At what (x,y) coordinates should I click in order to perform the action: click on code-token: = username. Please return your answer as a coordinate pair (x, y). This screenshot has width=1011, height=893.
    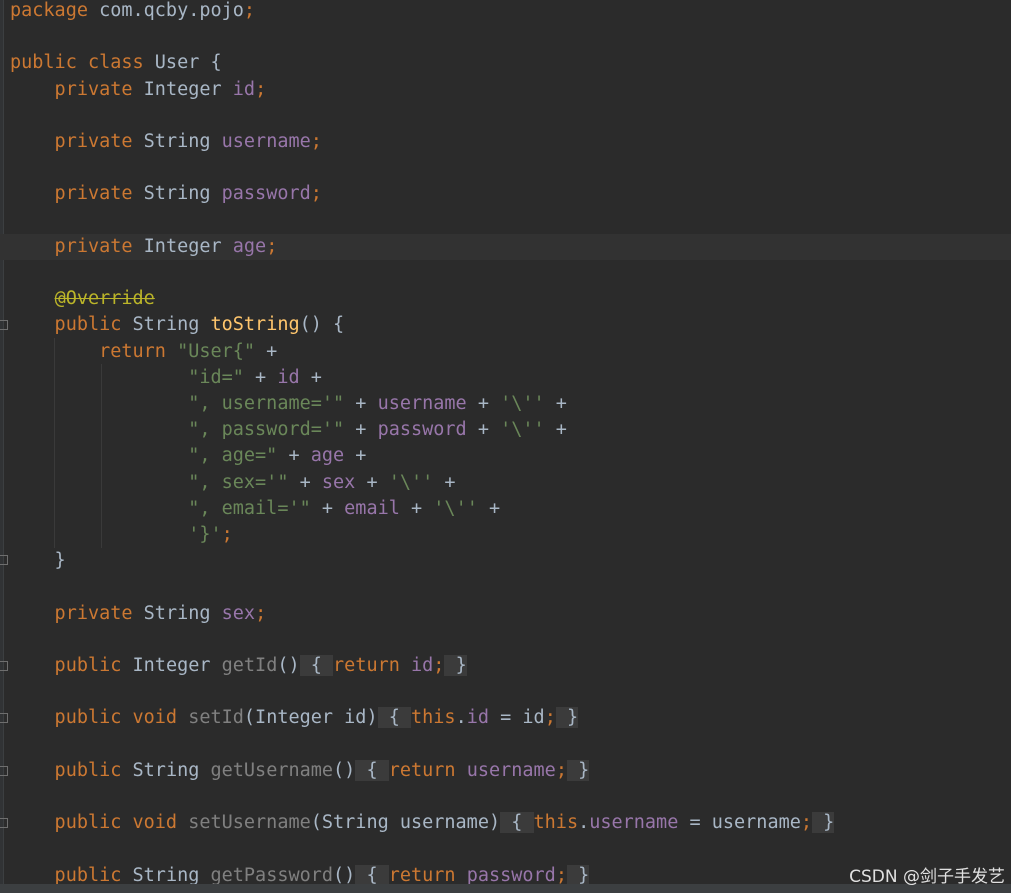
    Looking at the image, I should click on (739, 823).